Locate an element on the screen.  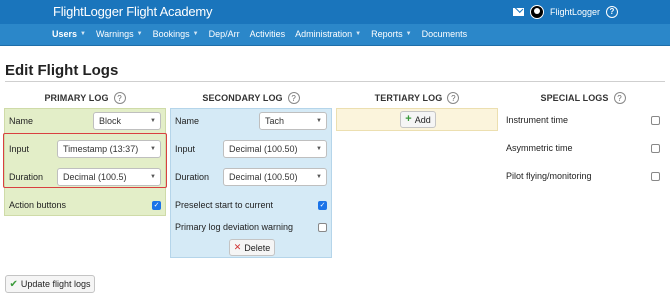
primary-name-value: Block is located at coordinates (110, 121).